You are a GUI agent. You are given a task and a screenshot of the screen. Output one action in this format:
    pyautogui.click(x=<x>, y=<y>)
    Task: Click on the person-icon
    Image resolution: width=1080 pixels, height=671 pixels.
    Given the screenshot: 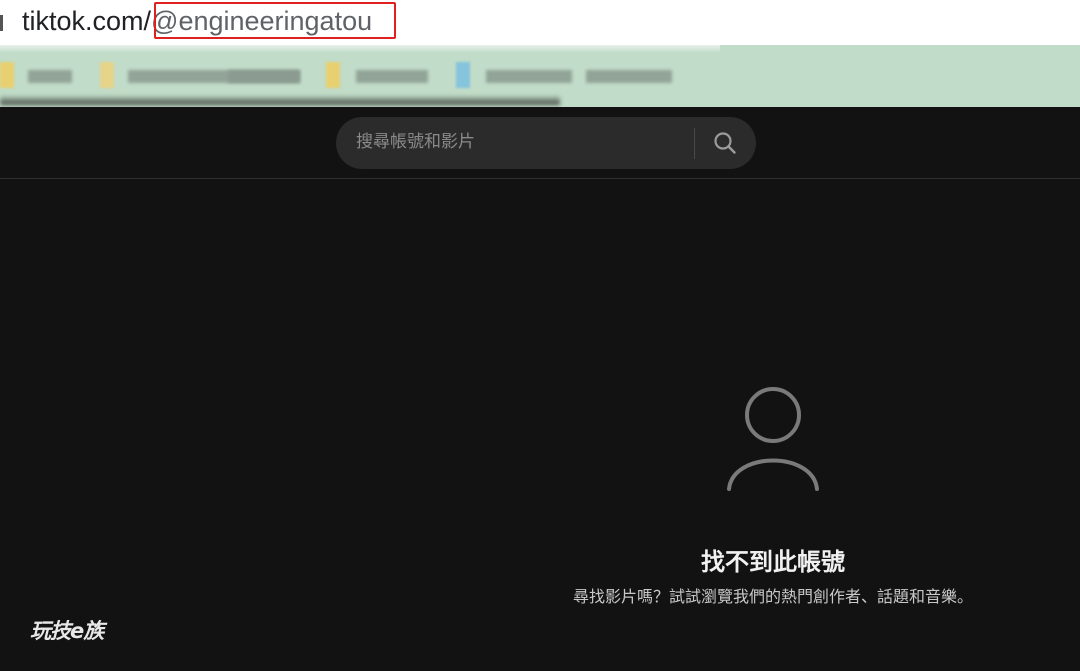 What is the action you would take?
    pyautogui.click(x=773, y=439)
    